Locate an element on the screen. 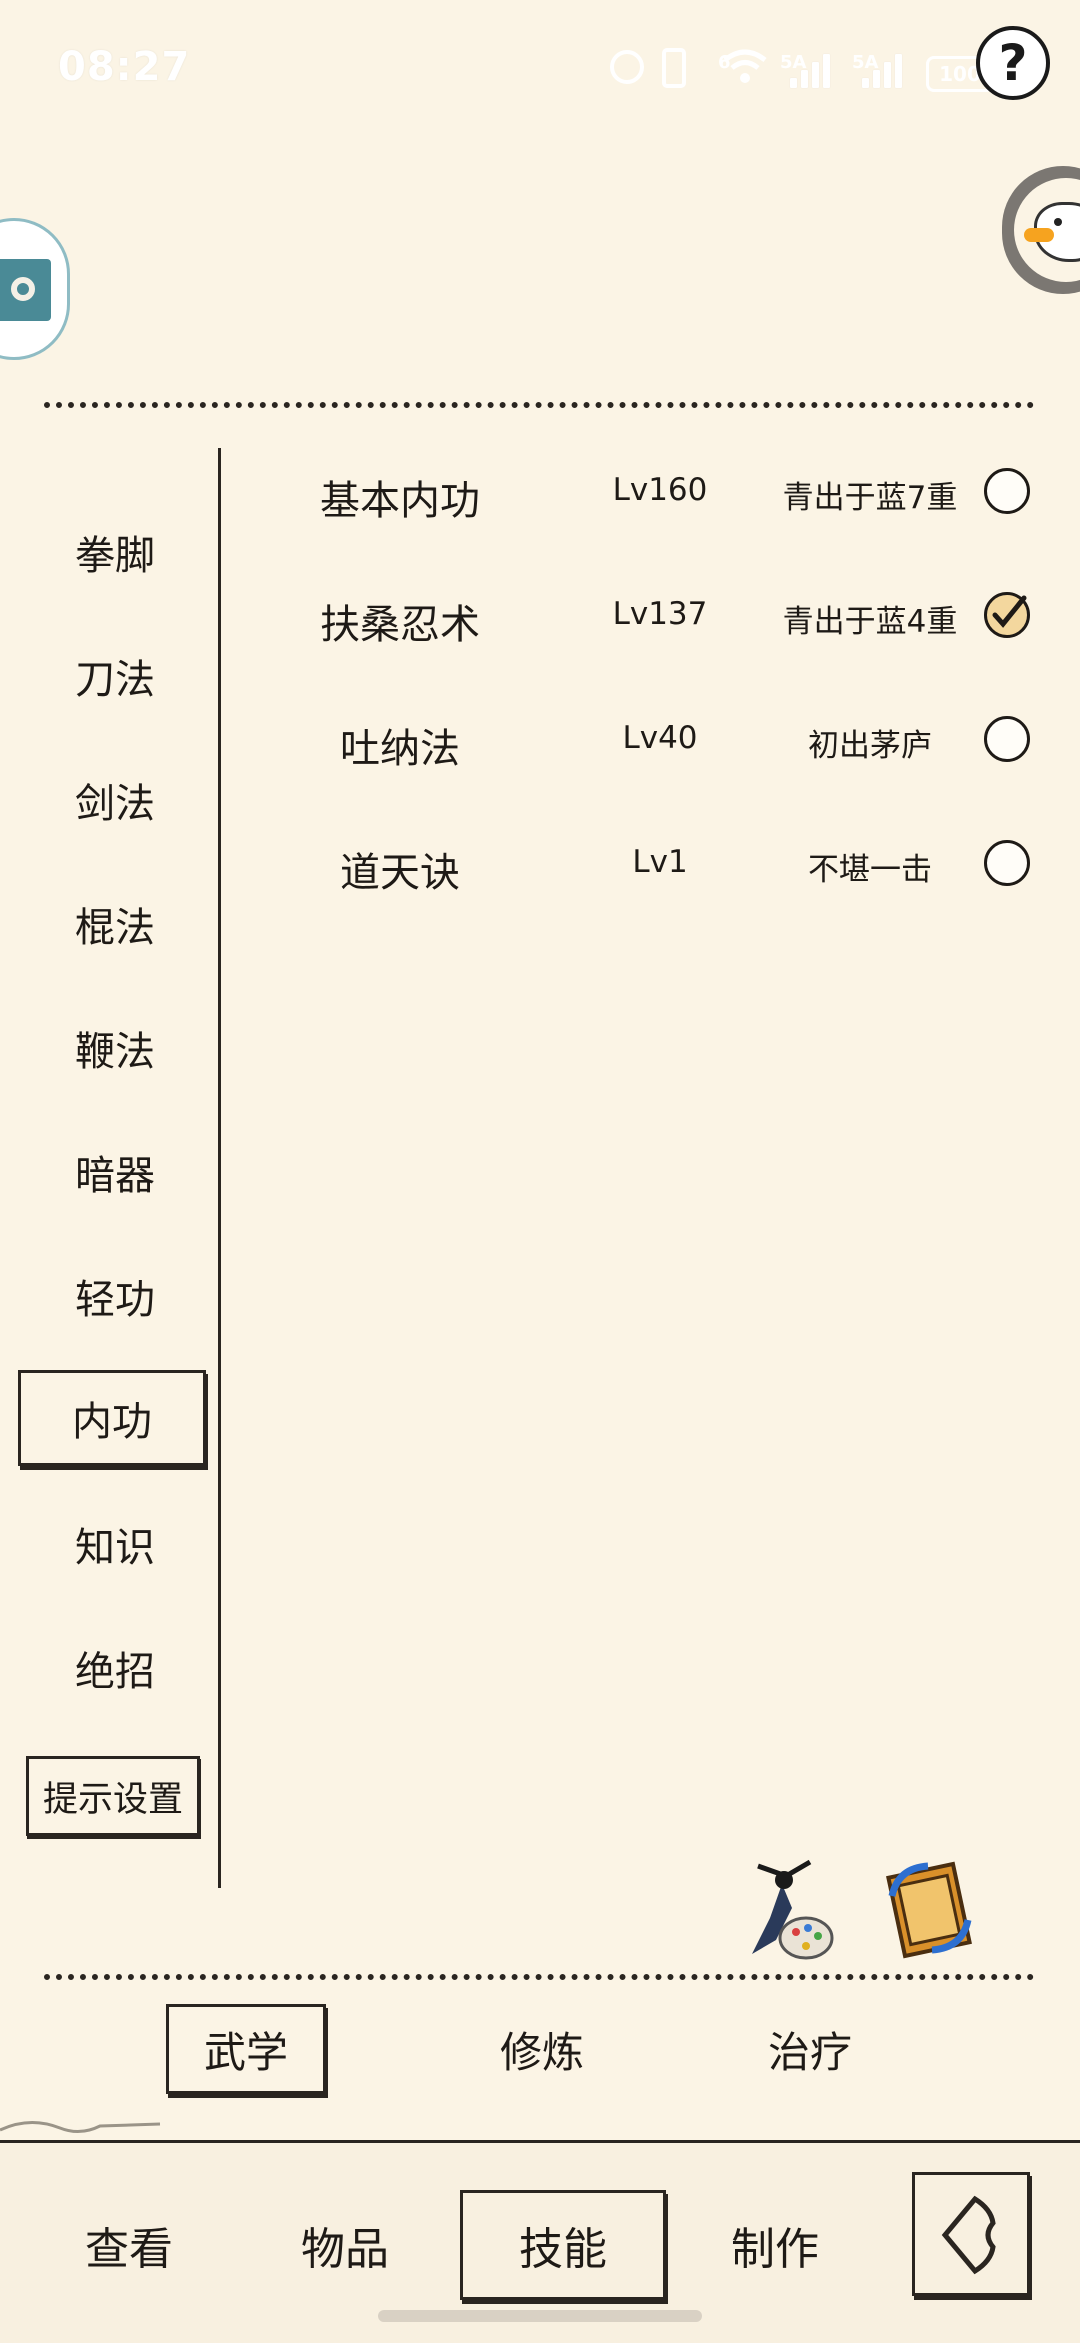 Image resolution: width=1080 pixels, height=2343 pixels. home-indicator is located at coordinates (540, 2316).